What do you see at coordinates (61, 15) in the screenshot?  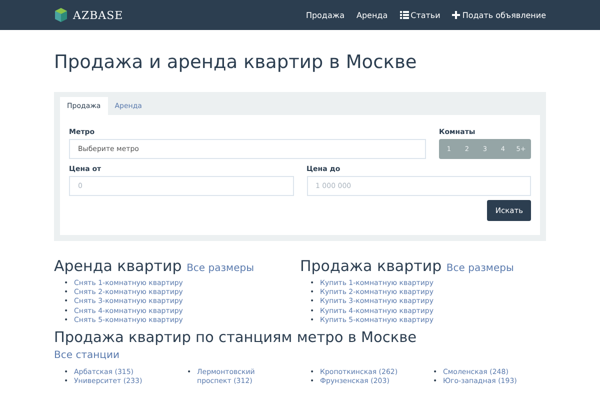 I see `cube-logo-icon` at bounding box center [61, 15].